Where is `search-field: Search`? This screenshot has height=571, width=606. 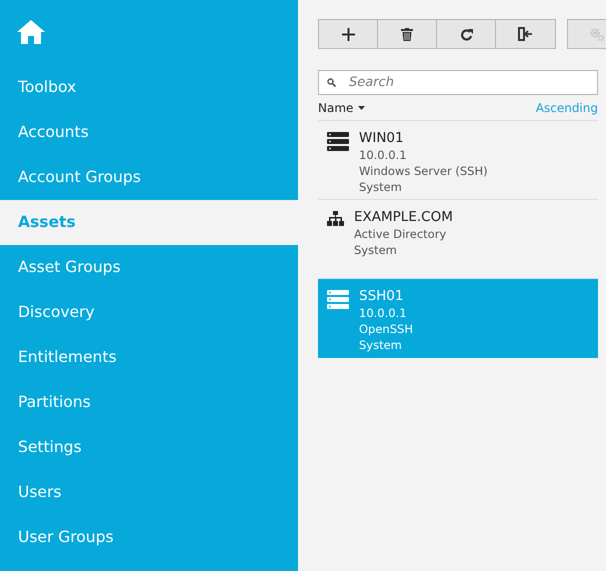 search-field: Search is located at coordinates (458, 82).